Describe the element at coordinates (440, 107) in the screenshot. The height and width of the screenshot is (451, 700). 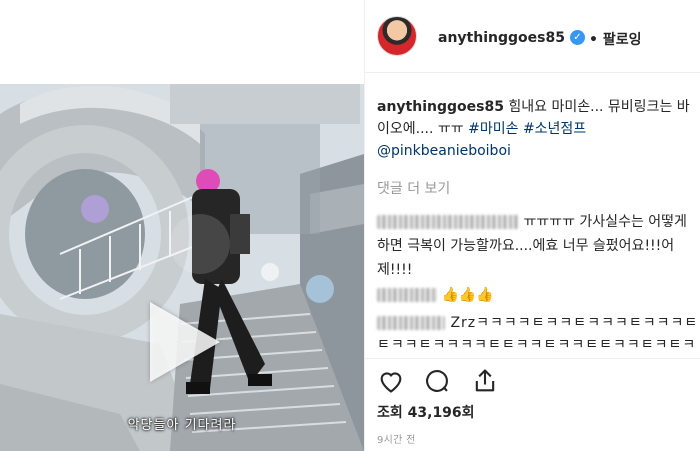
I see `caption-username: anythinggoes85` at that location.